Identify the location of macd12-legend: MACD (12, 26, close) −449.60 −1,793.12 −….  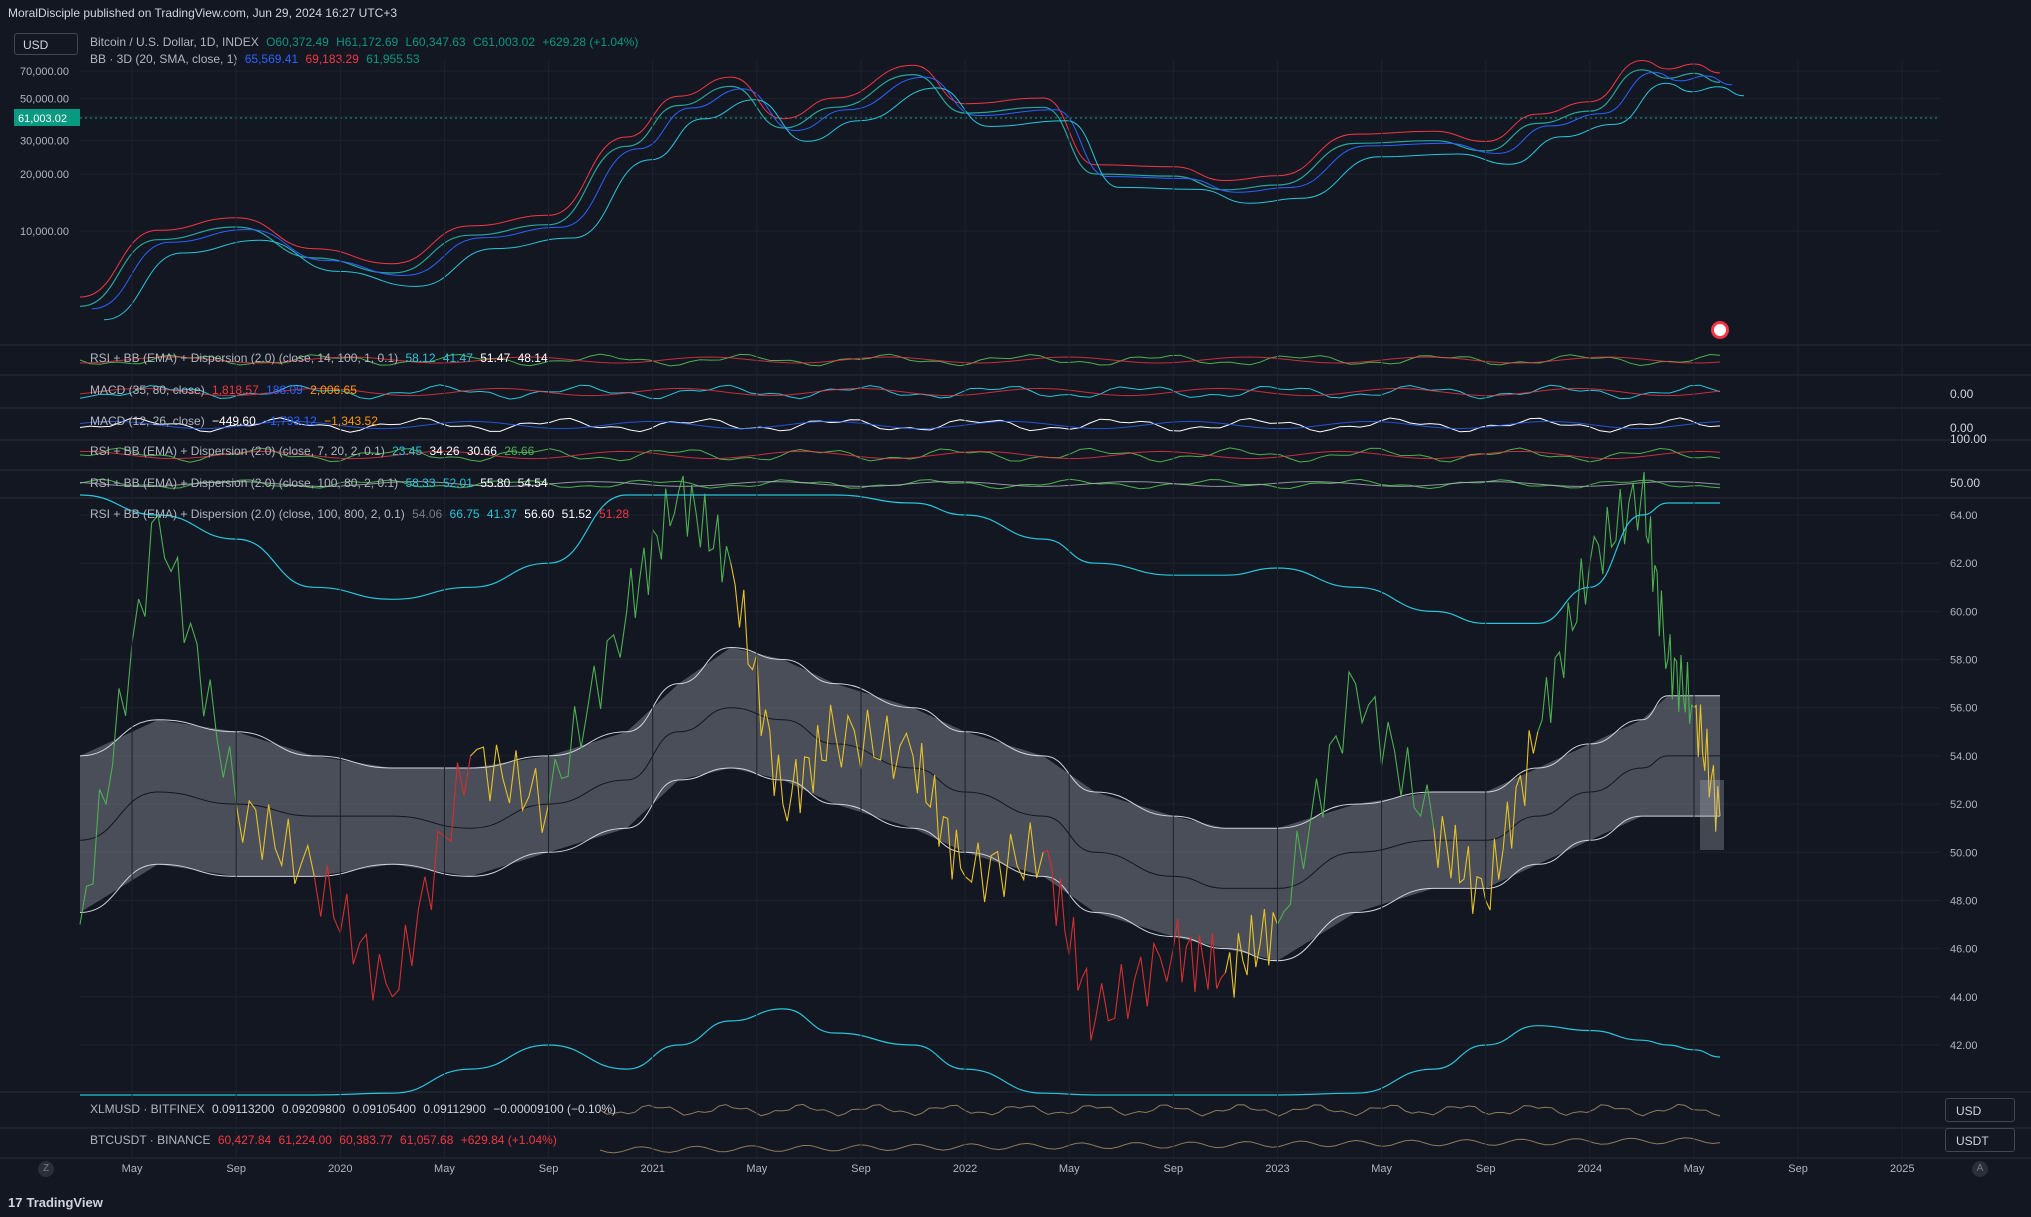
(234, 421).